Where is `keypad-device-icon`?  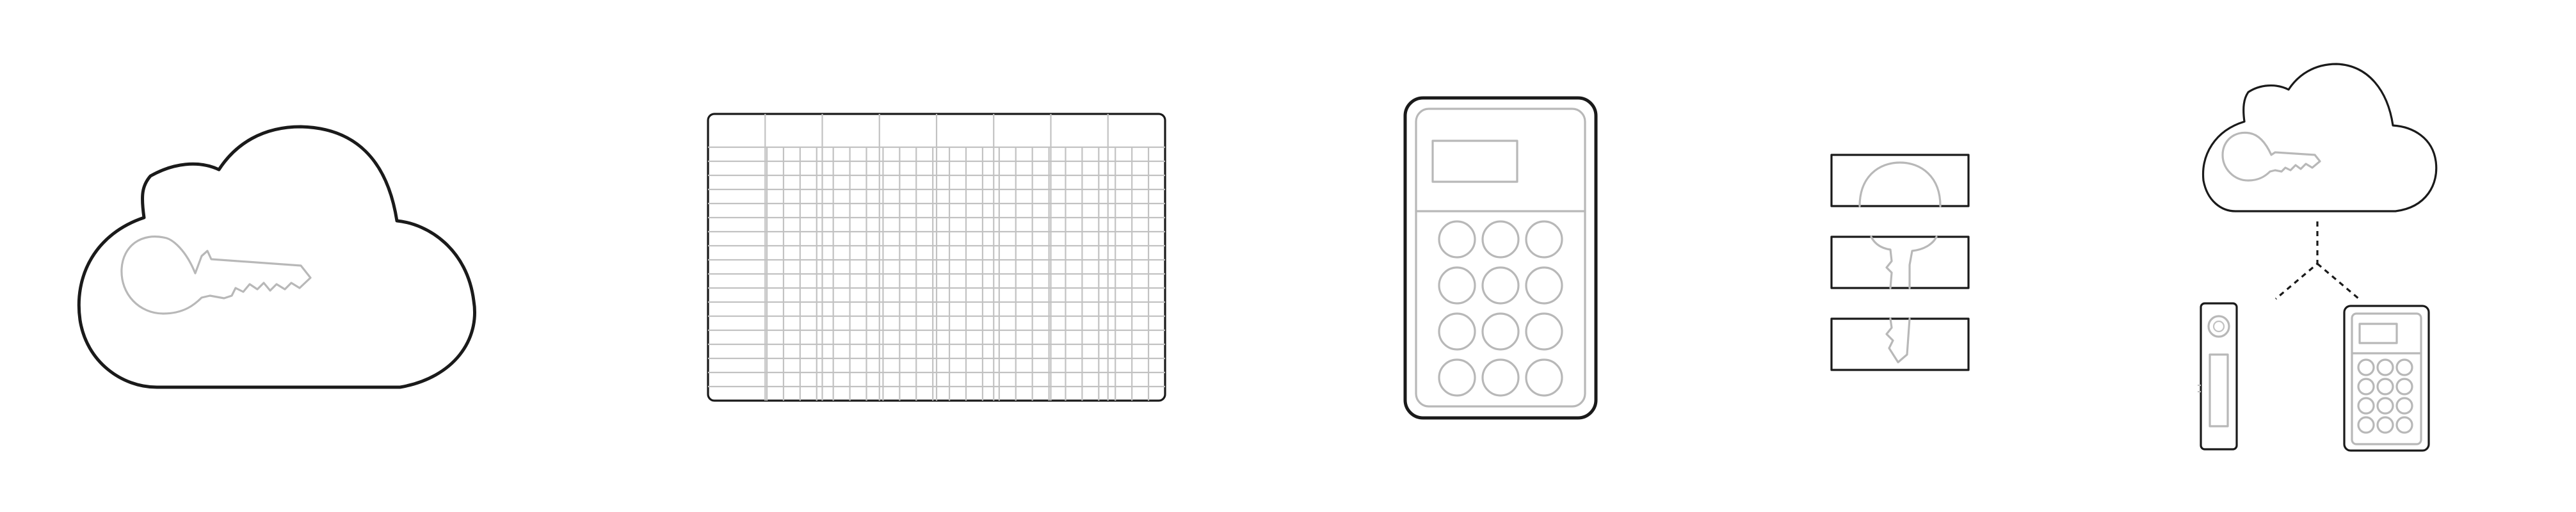
keypad-device-icon is located at coordinates (1500, 258).